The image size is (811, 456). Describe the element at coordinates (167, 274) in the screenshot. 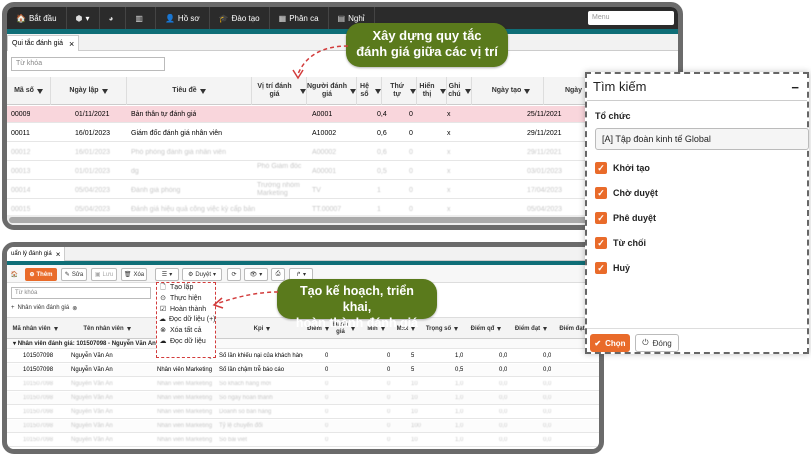

I see `workflow-menu-button: ☰ ▾` at that location.